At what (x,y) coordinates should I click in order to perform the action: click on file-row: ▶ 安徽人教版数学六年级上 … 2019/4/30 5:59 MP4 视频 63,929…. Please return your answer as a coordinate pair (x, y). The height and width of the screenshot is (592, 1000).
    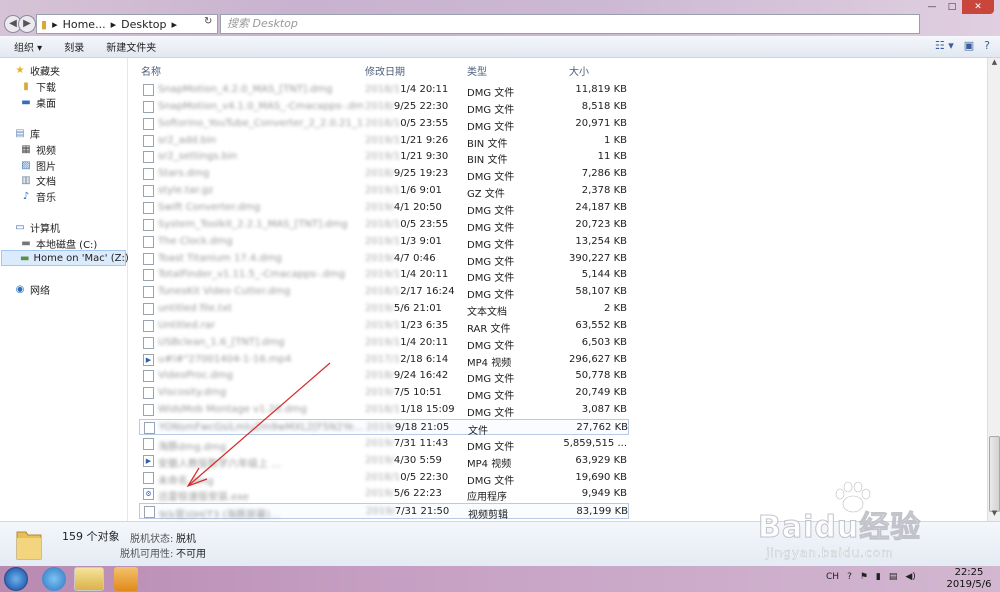
    Looking at the image, I should click on (384, 461).